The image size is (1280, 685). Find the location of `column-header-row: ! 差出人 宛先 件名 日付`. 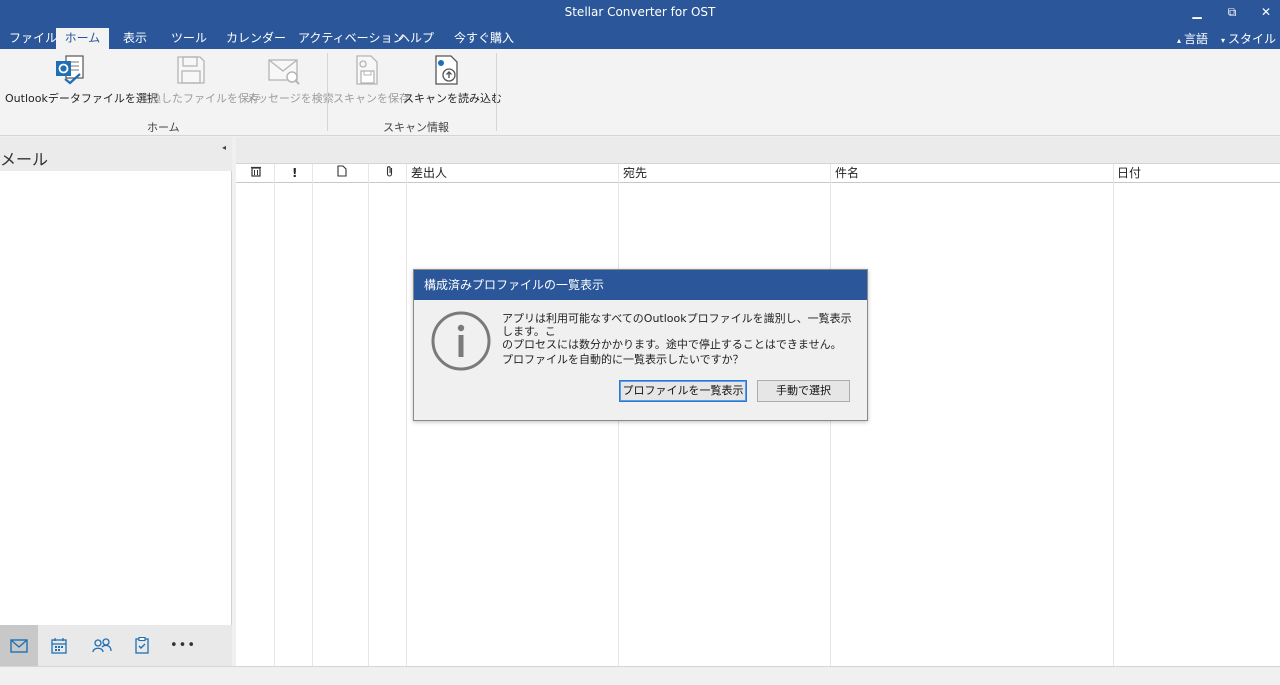

column-header-row: ! 差出人 宛先 件名 日付 is located at coordinates (758, 173).